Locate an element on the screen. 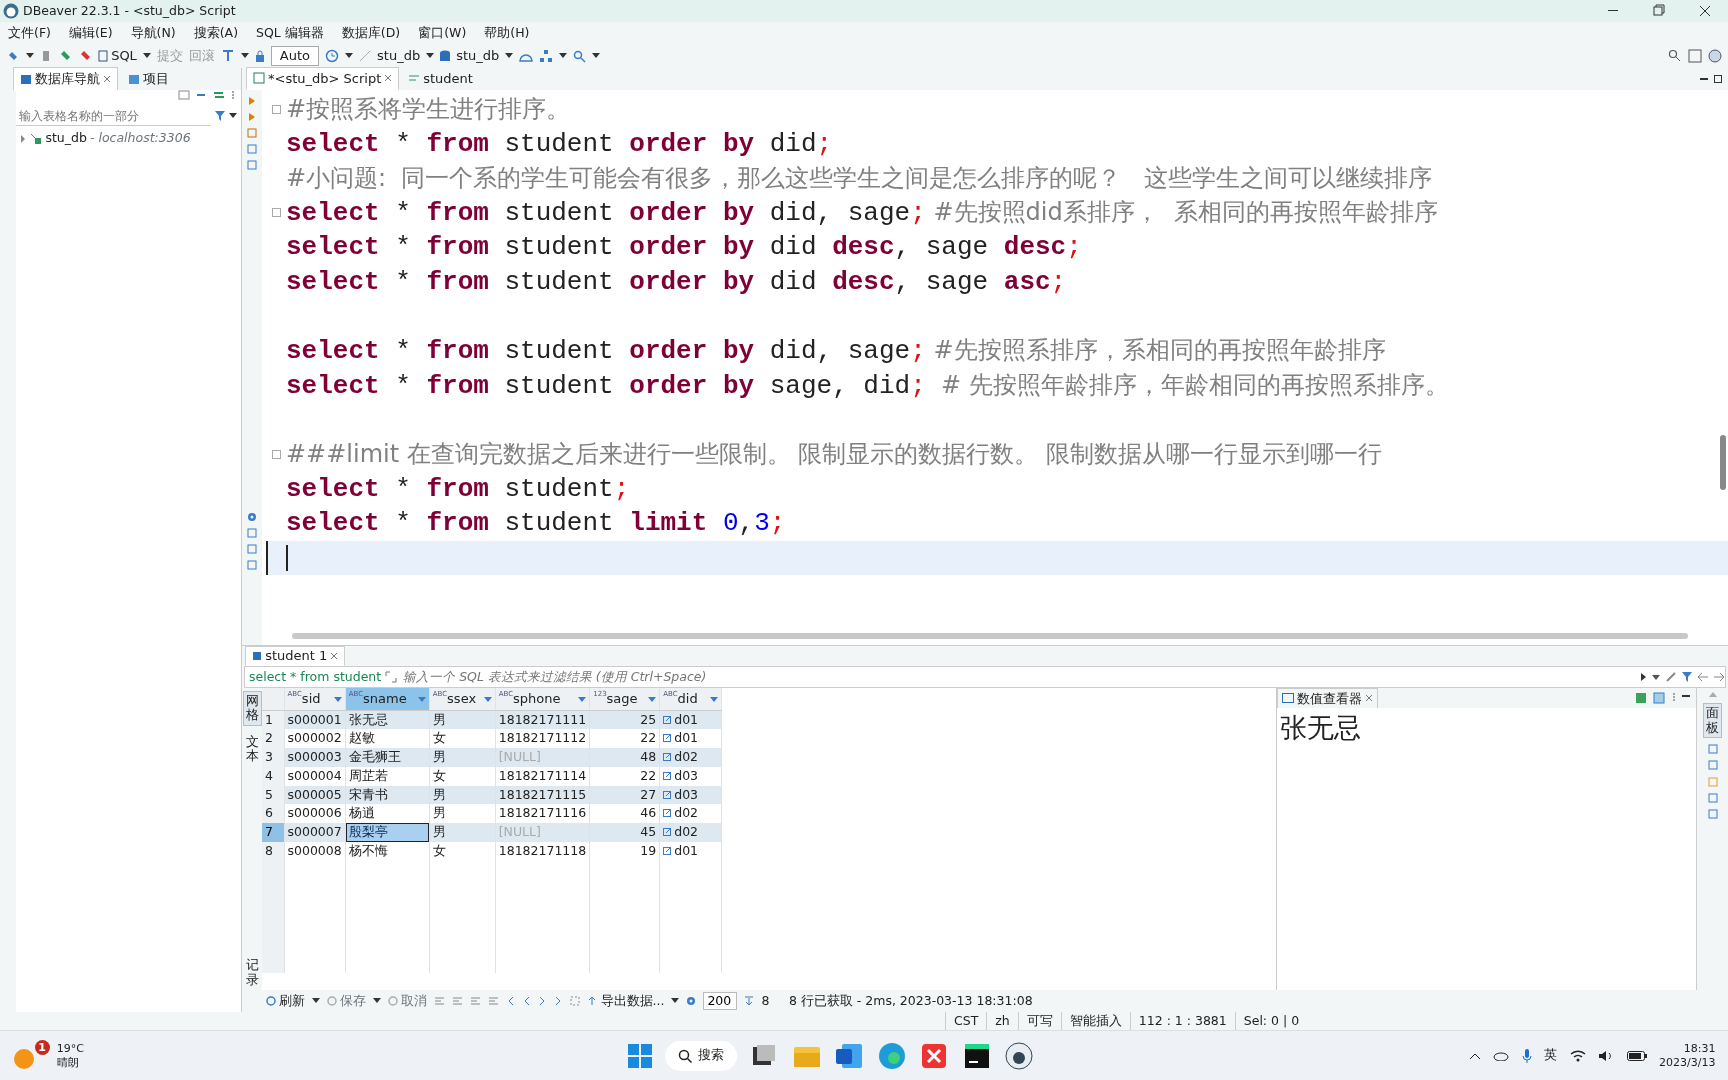 This screenshot has width=1728, height=1080. menu-item: 窗口(W) is located at coordinates (442, 33).